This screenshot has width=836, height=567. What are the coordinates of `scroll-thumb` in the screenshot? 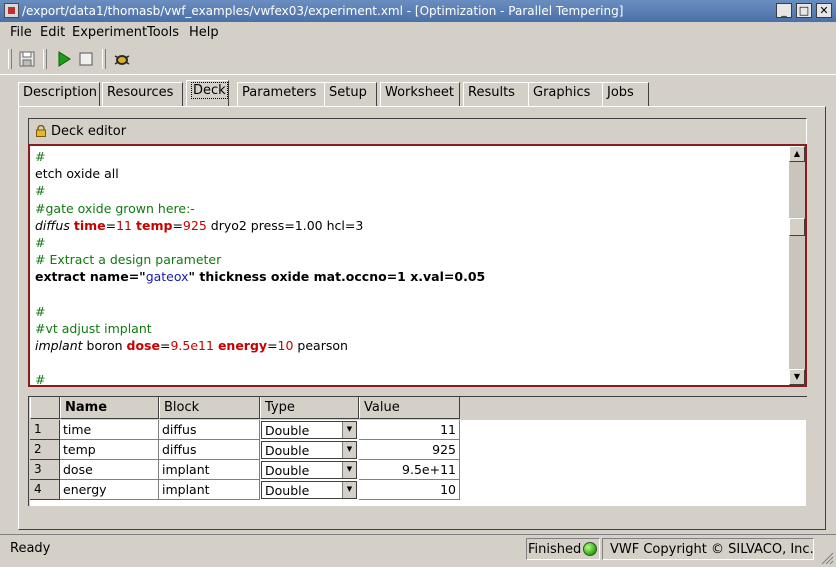 It's located at (797, 227).